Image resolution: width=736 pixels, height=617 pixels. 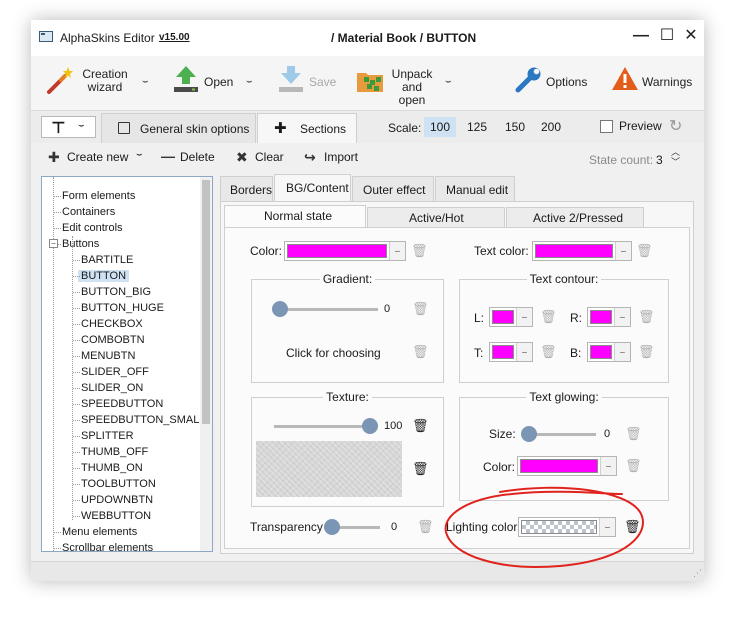 What do you see at coordinates (409, 83) in the screenshot?
I see `unpack-and-open-button: Unpack and open ⌣` at bounding box center [409, 83].